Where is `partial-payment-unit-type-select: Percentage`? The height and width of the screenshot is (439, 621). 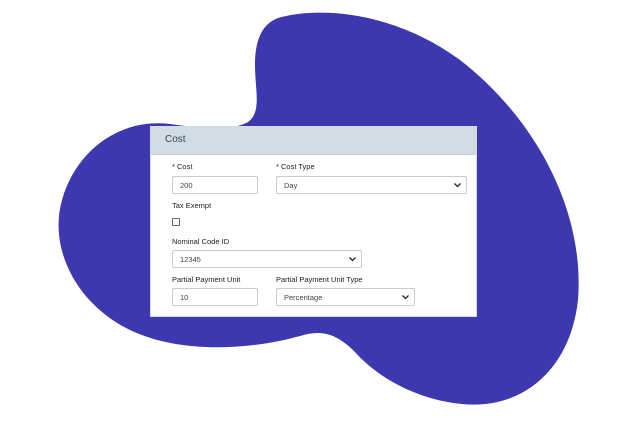 partial-payment-unit-type-select: Percentage is located at coordinates (345, 297).